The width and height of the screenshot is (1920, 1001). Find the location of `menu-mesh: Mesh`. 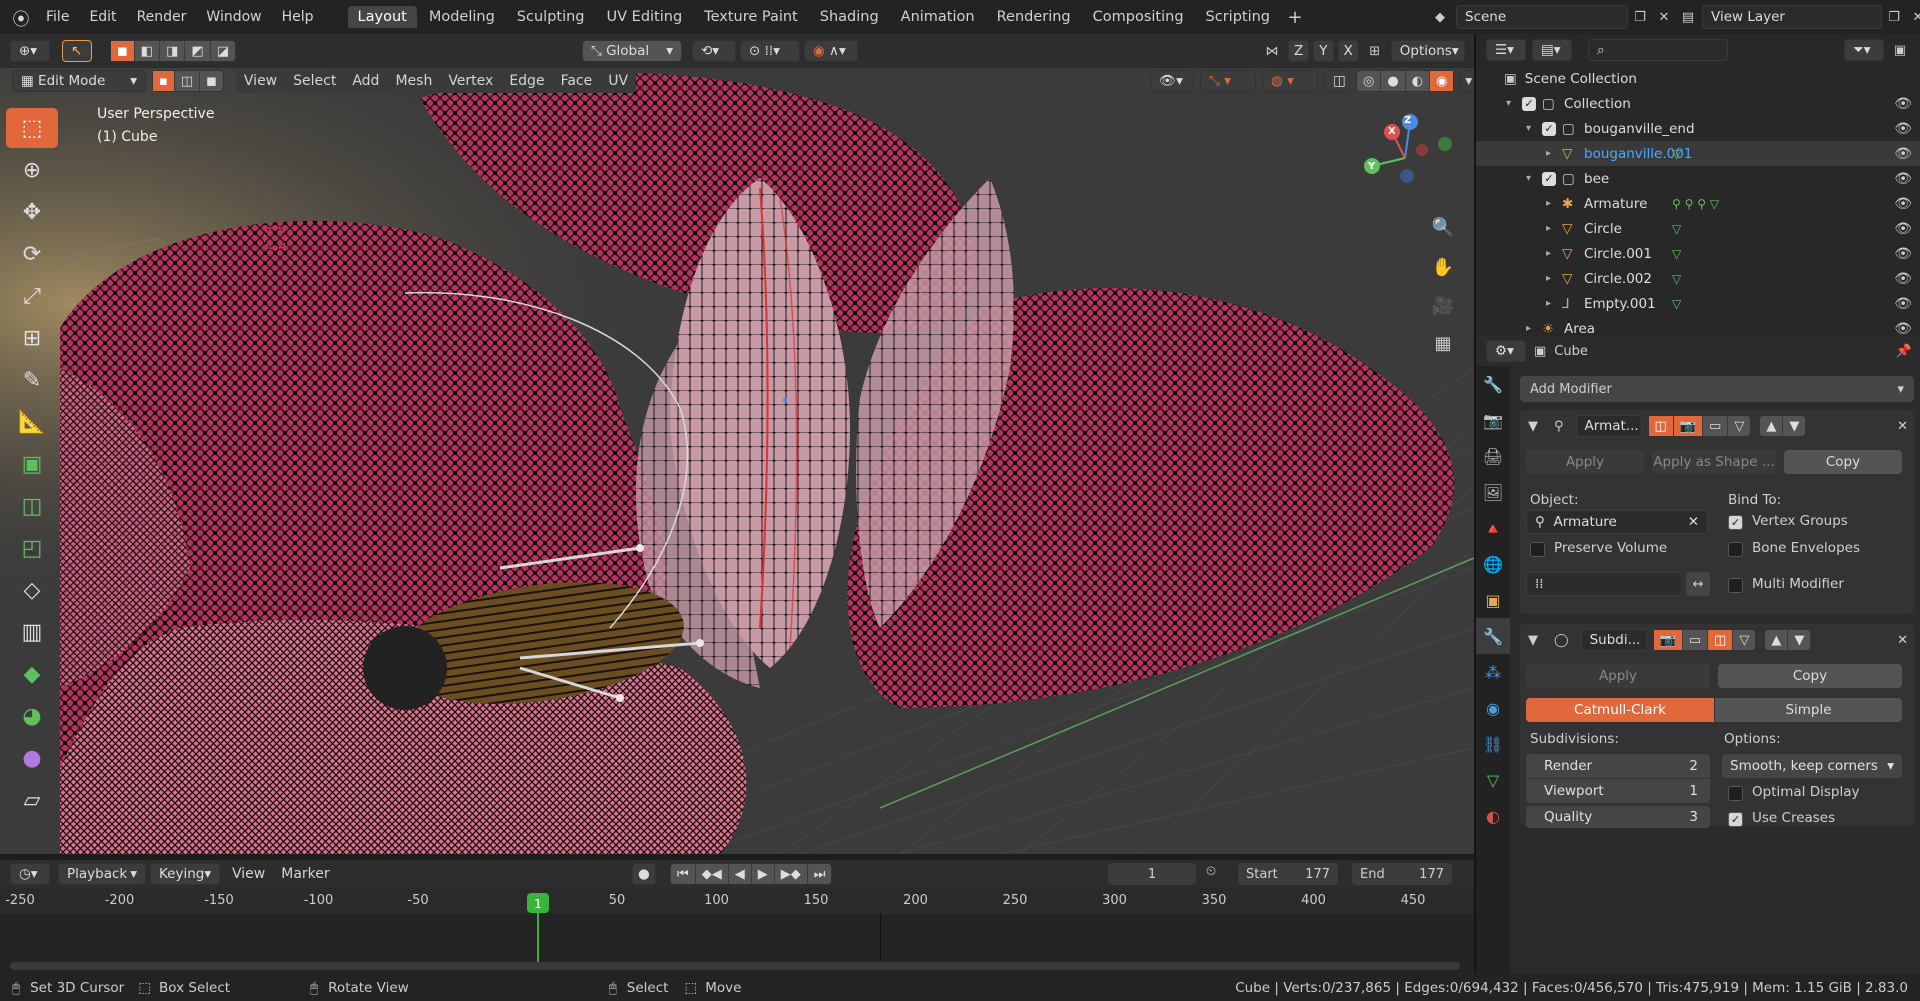

menu-mesh: Mesh is located at coordinates (413, 81).